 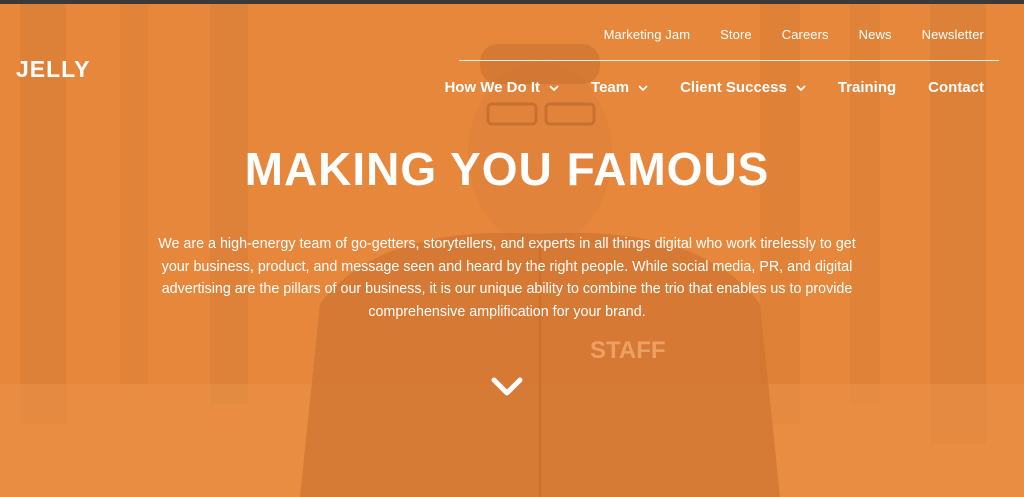 I want to click on nav-client-success: Client Success, so click(x=743, y=88).